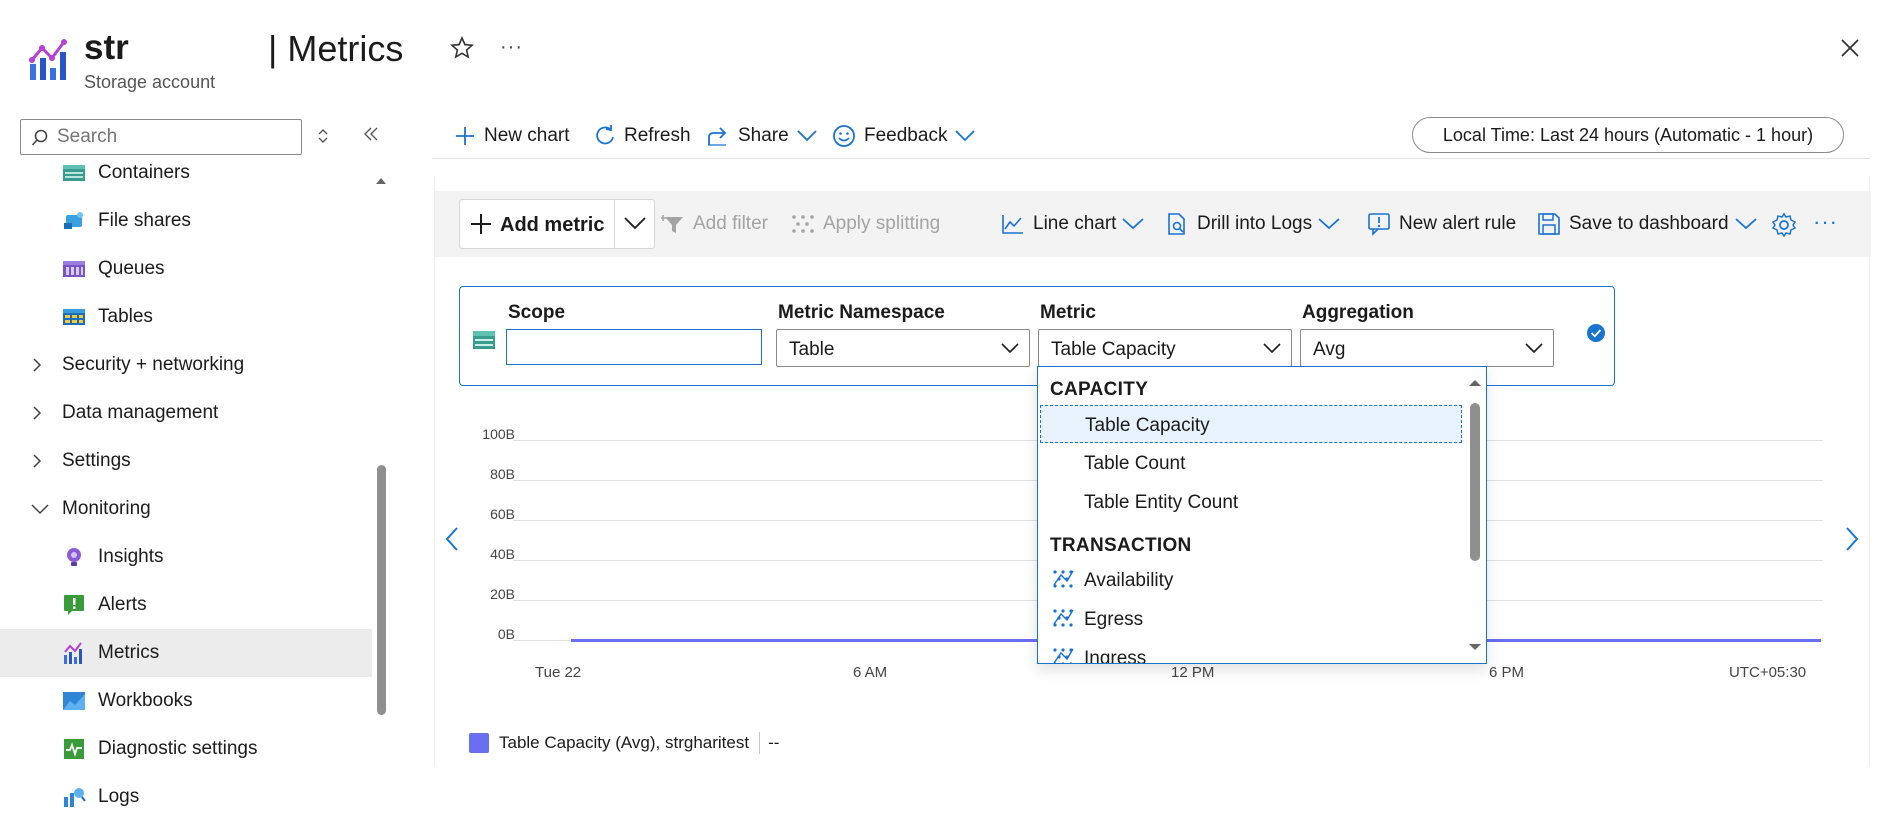 The height and width of the screenshot is (817, 1886). What do you see at coordinates (186, 557) in the screenshot?
I see `sidebar-item-insights: Insights` at bounding box center [186, 557].